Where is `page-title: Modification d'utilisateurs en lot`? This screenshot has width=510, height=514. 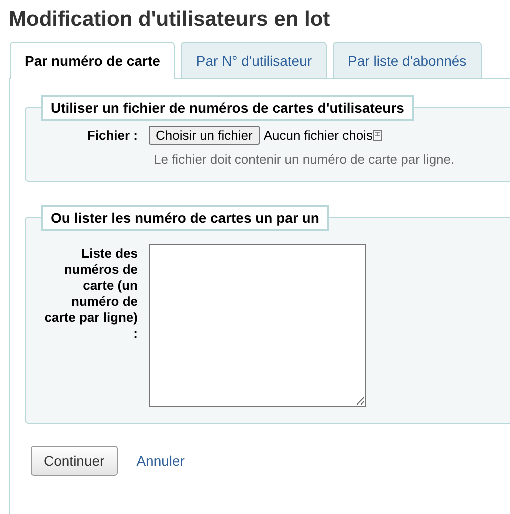 page-title: Modification d'utilisateurs en lot is located at coordinates (170, 20).